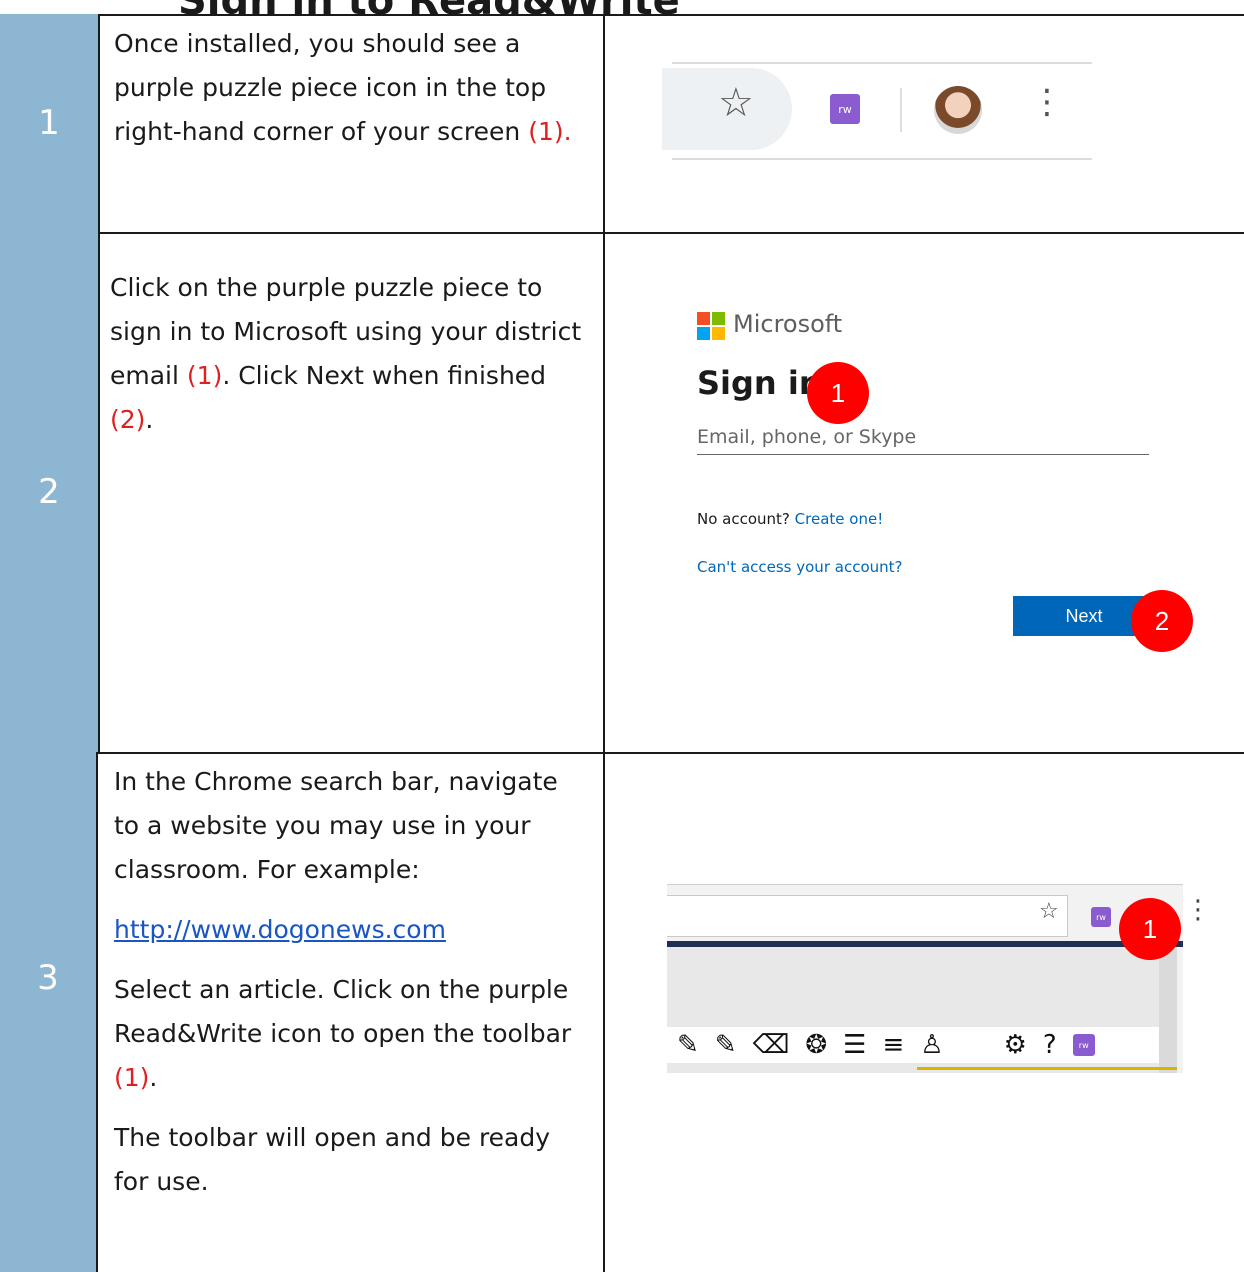 This screenshot has width=1244, height=1272. I want to click on highlighter-cyan-icon: ✎, so click(688, 1045).